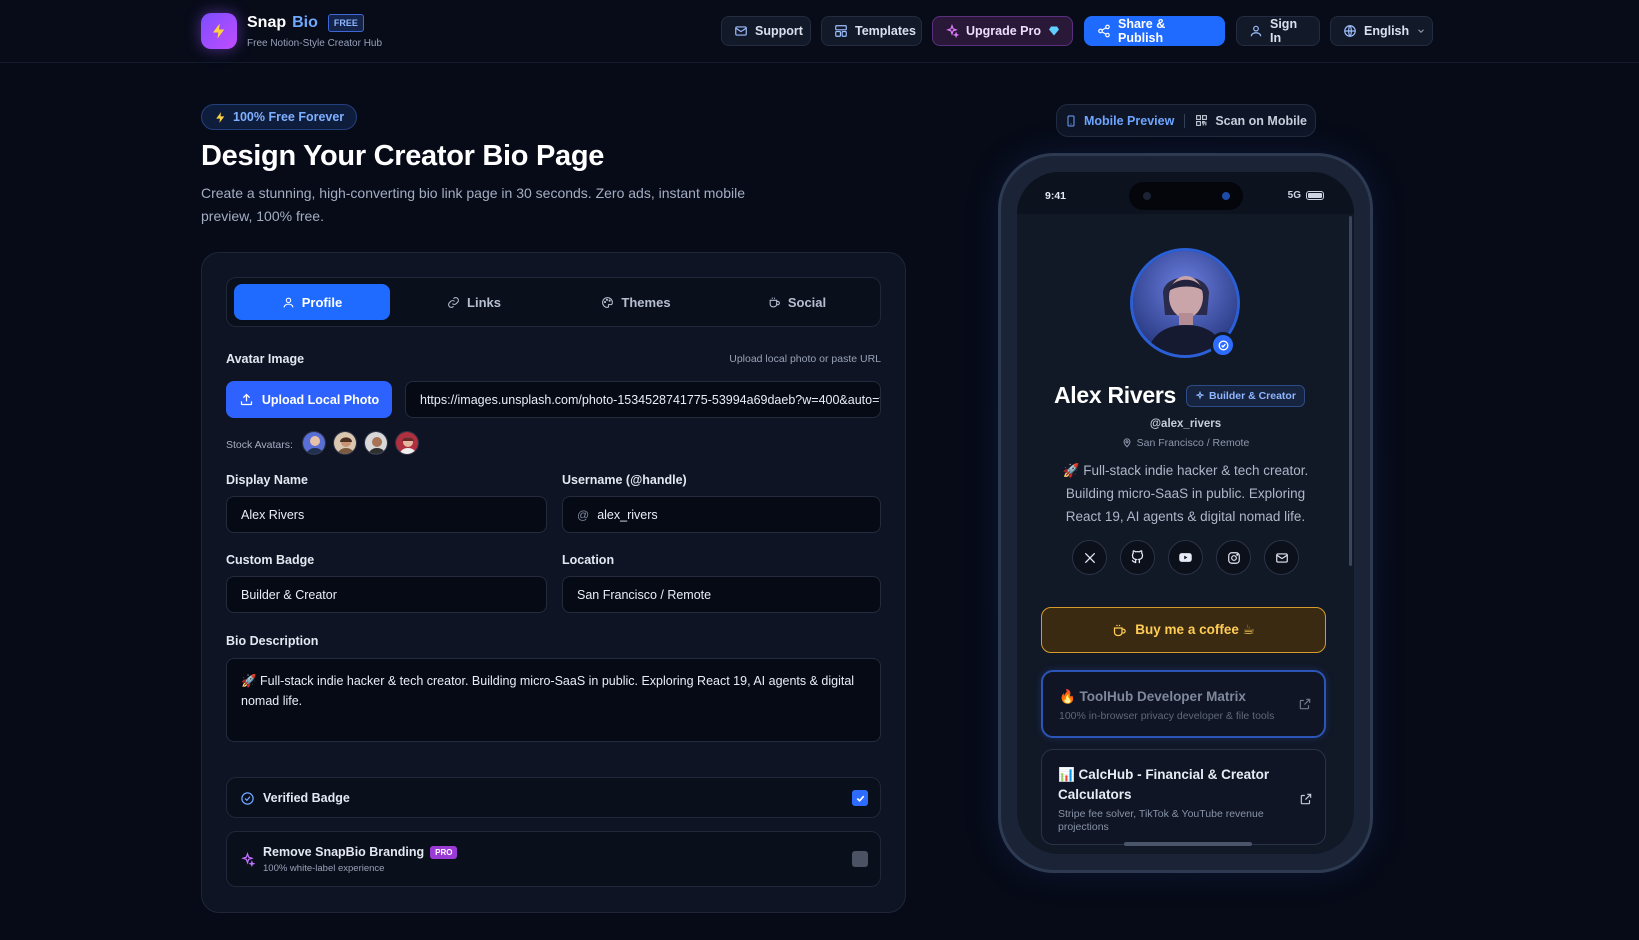 The width and height of the screenshot is (1639, 940). I want to click on buy-me-a-coffee-button: Buy me a coffee ☕, so click(1183, 630).